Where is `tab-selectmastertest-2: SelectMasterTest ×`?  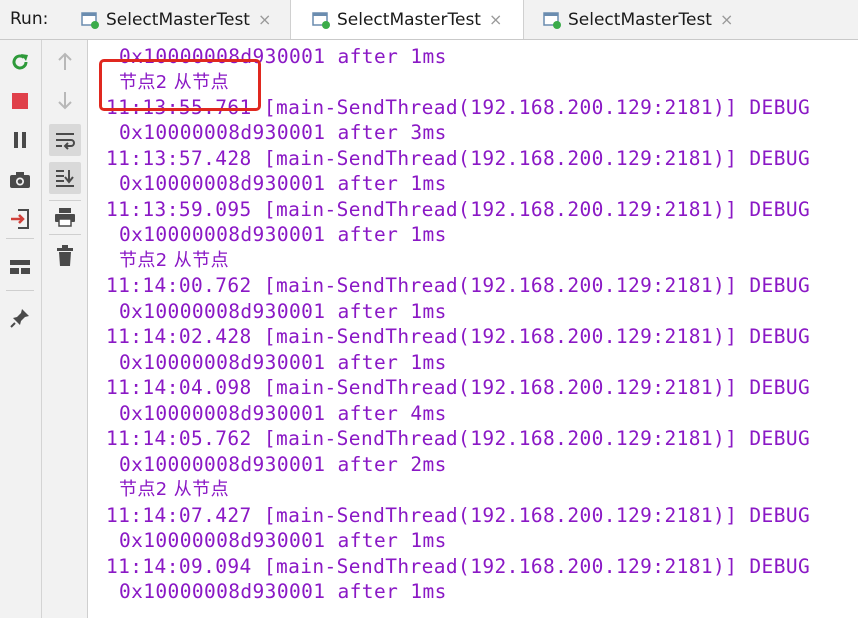 tab-selectmastertest-2: SelectMasterTest × is located at coordinates (407, 19).